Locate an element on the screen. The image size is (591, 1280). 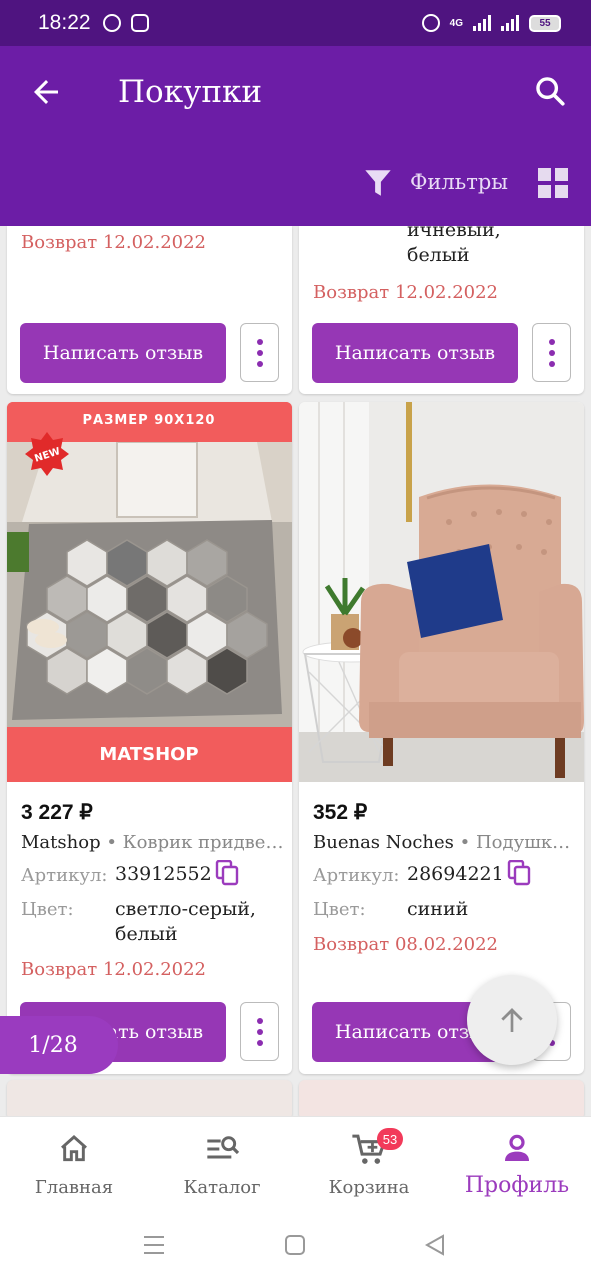
nav-home-label: Главная is located at coordinates (74, 1187).